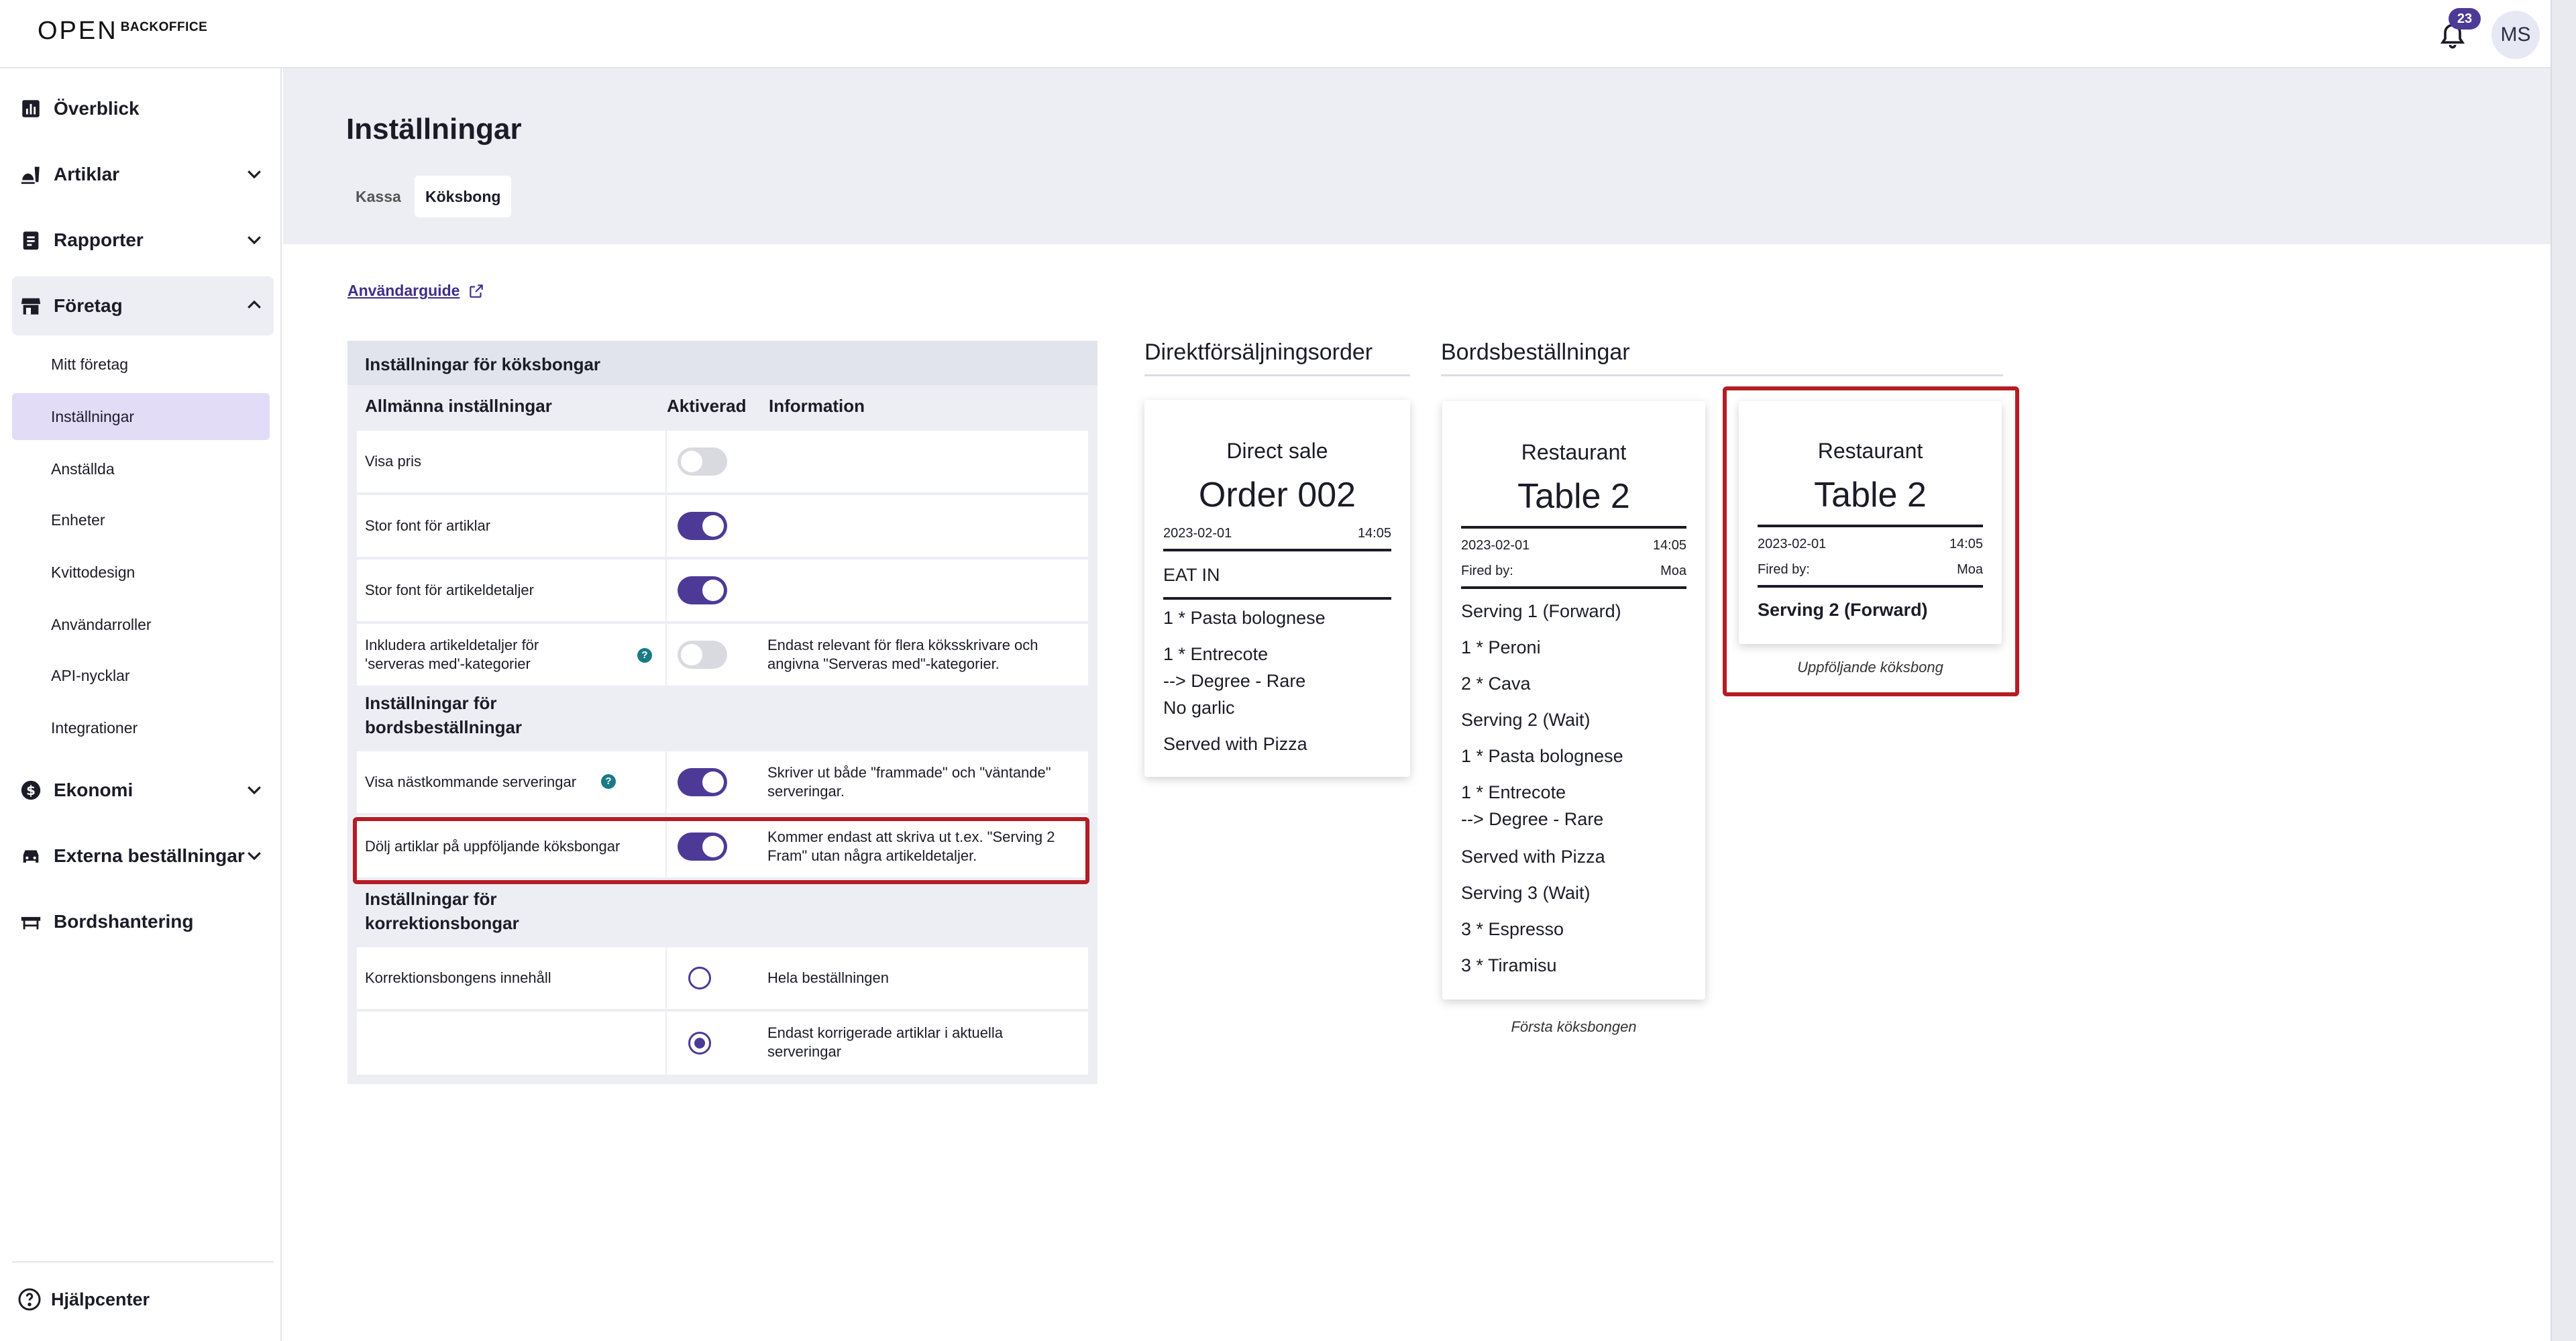  Describe the element at coordinates (699, 978) in the screenshot. I see `correction-whole-order-radio` at that location.